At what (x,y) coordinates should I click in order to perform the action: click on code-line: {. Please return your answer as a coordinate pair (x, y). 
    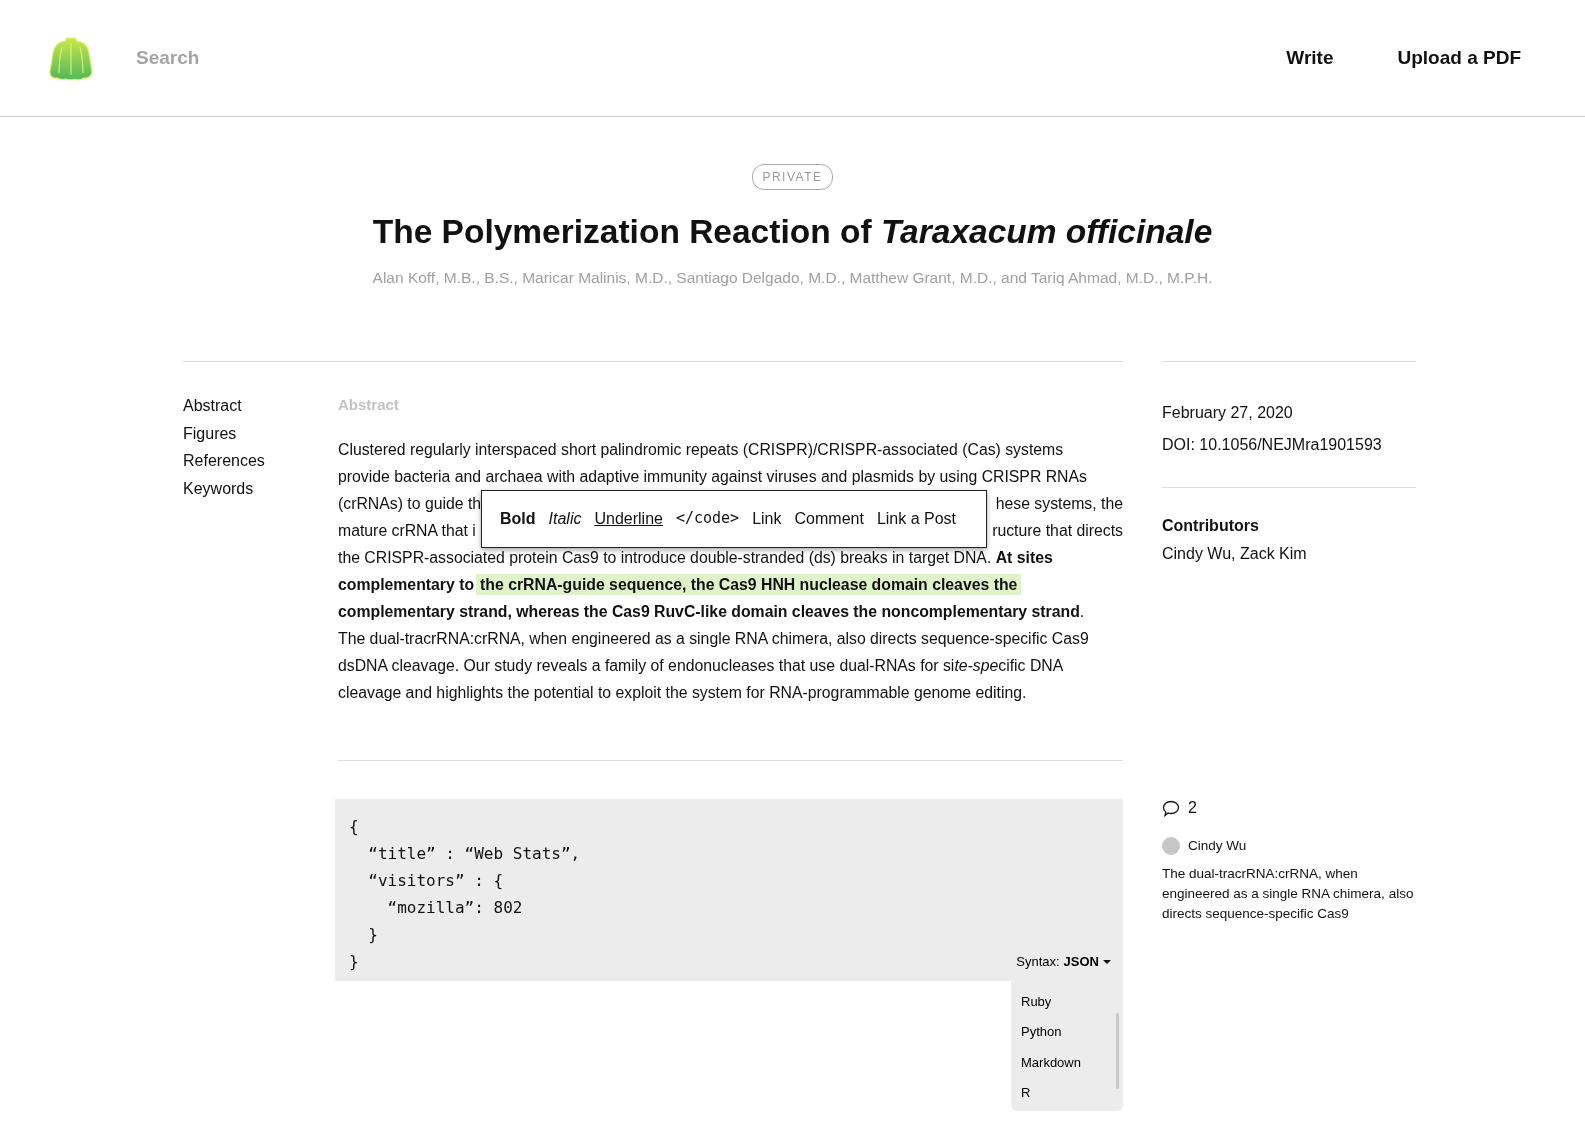
    Looking at the image, I should click on (354, 826).